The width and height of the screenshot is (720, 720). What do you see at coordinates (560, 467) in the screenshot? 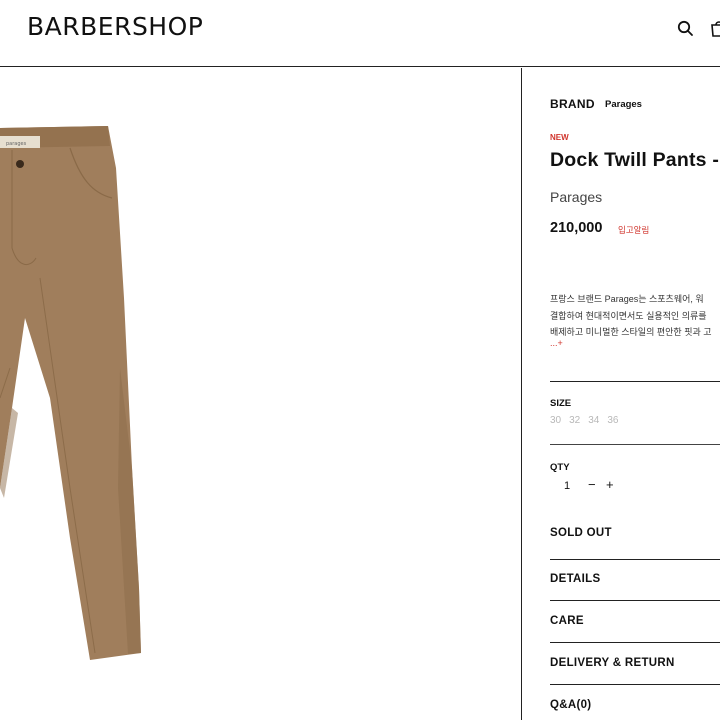
I see `qty-label: QTY` at bounding box center [560, 467].